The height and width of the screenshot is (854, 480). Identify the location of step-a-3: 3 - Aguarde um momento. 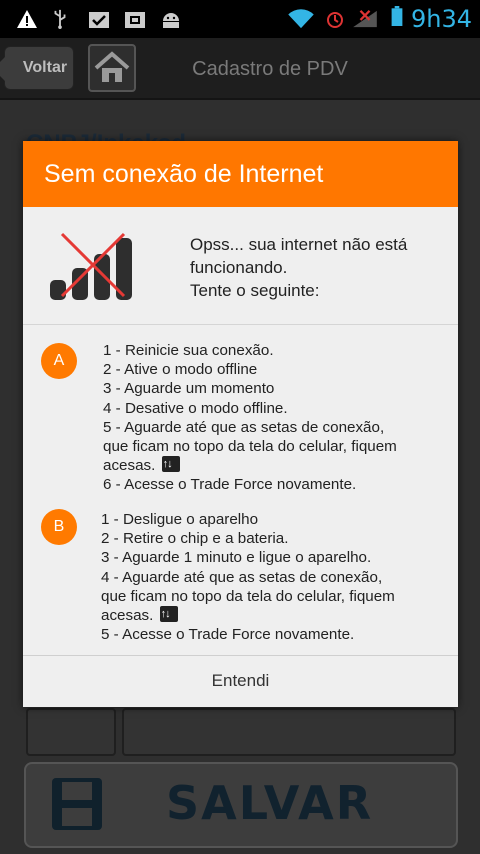
(189, 389).